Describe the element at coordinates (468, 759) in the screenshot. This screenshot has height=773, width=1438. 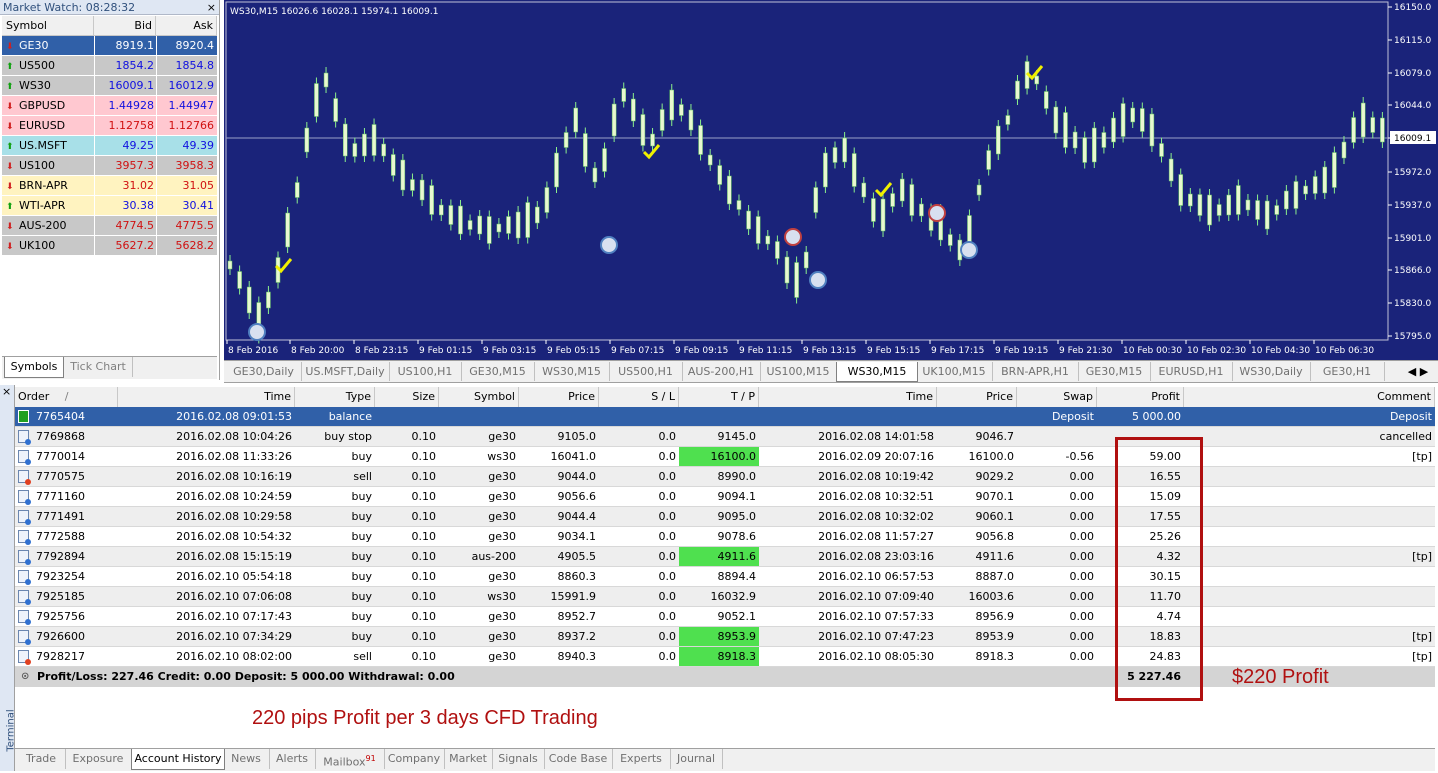
I see `terminal-tab: Market` at that location.